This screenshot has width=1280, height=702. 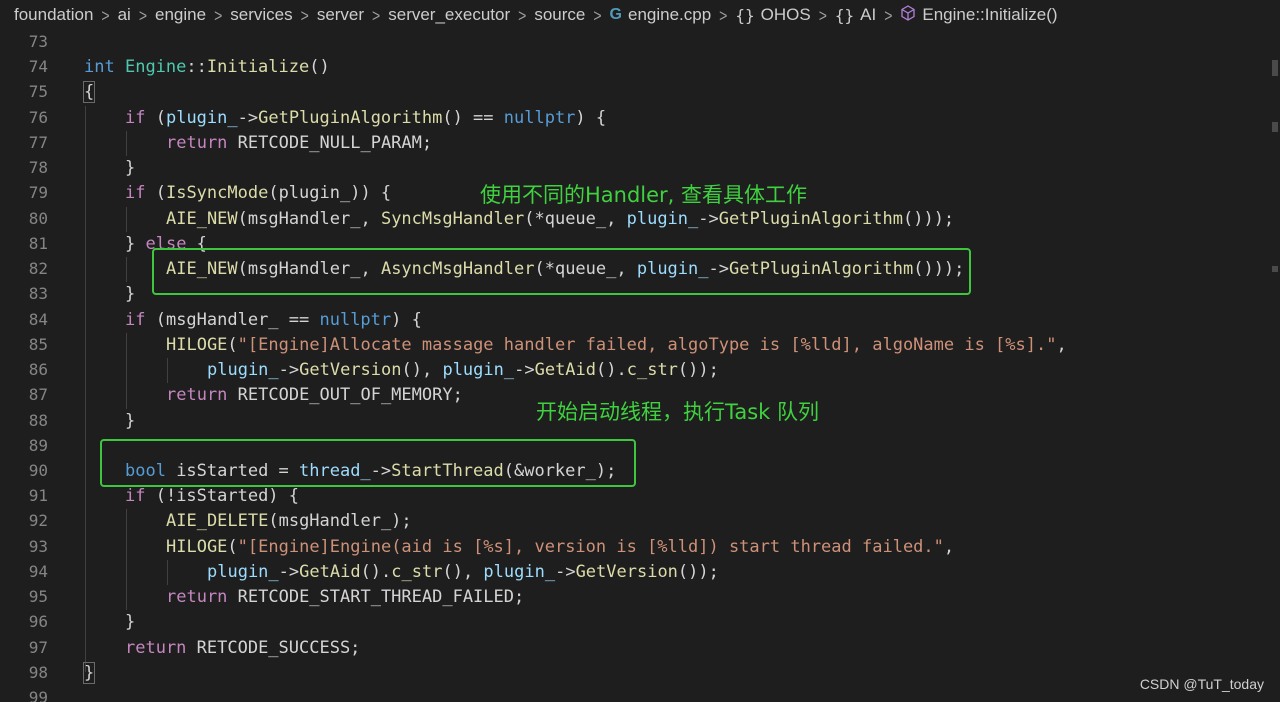 I want to click on code-text: if (msgHandler_ == nullptr) {, so click(x=273, y=320).